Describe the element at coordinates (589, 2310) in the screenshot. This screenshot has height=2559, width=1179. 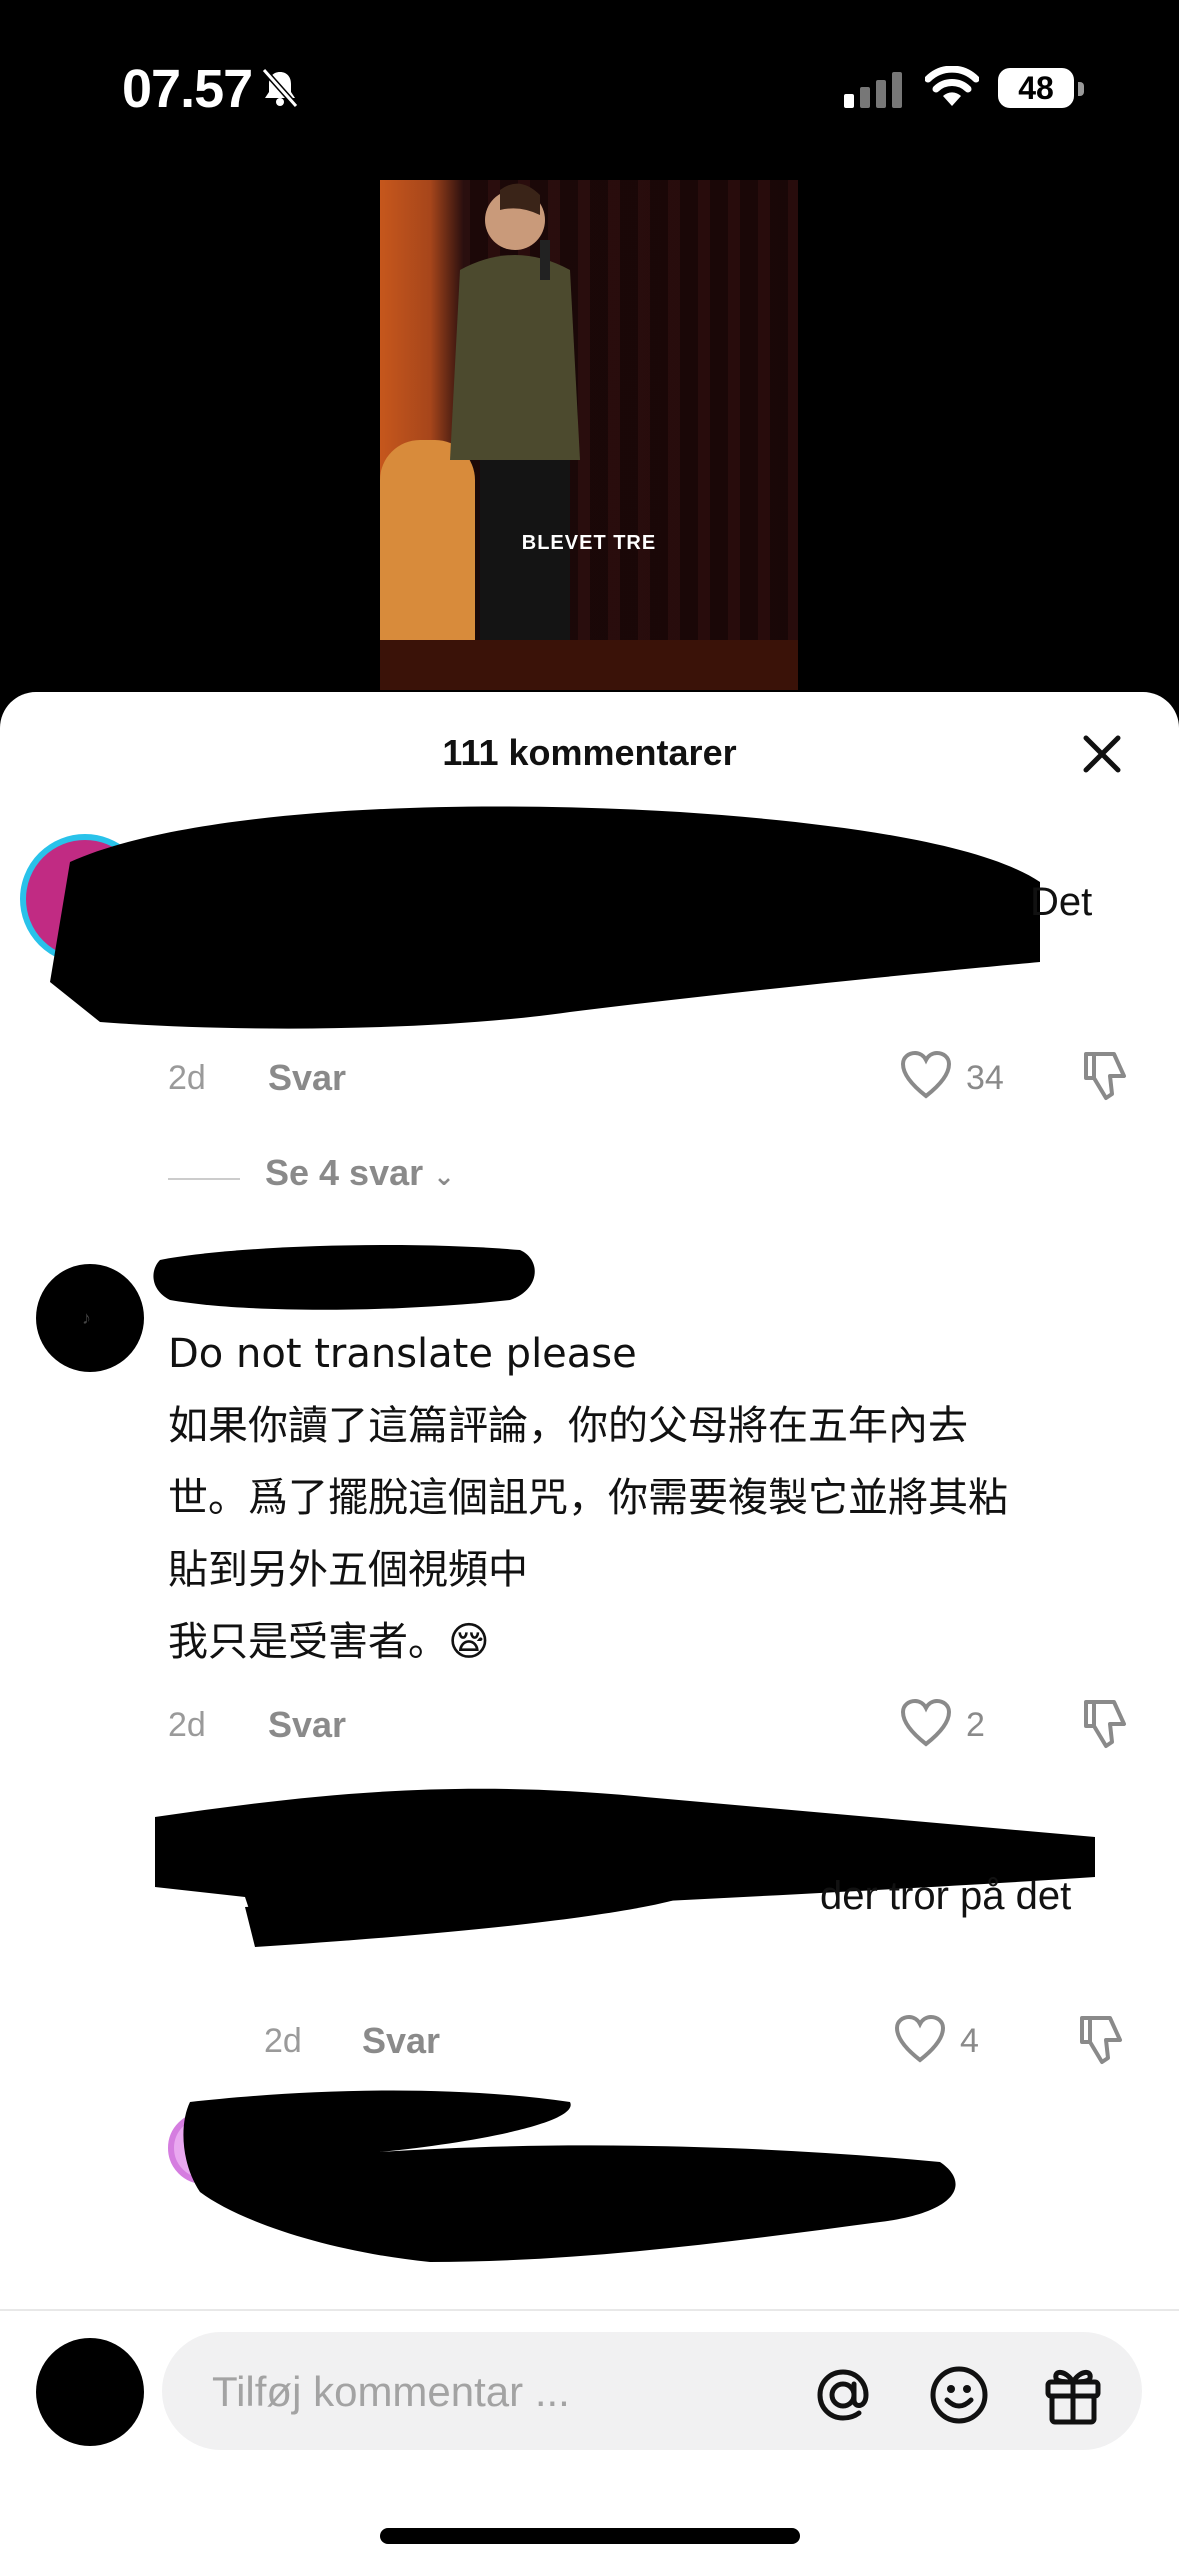
I see `composer-divider` at that location.